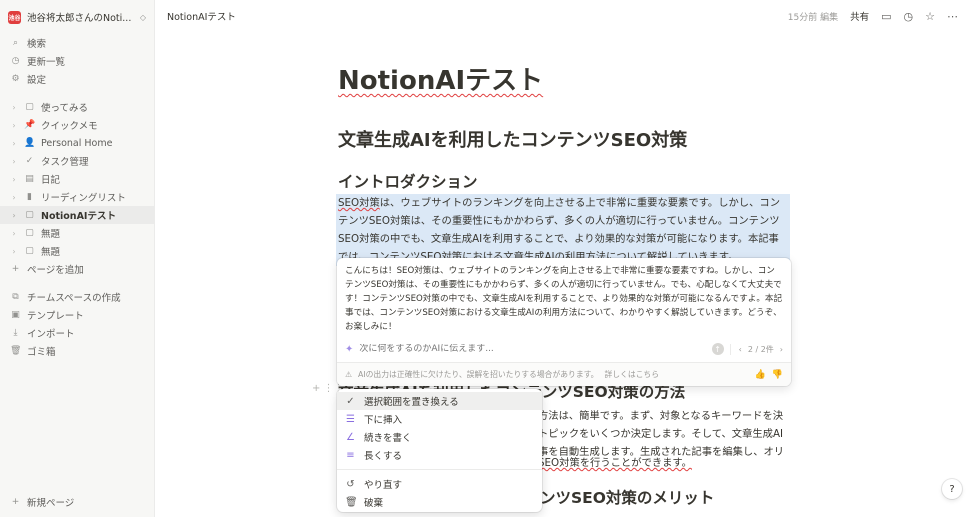  What do you see at coordinates (512, 139) in the screenshot?
I see `heading-1: 文章生成AIを利用したコンテンツSEO対策` at bounding box center [512, 139].